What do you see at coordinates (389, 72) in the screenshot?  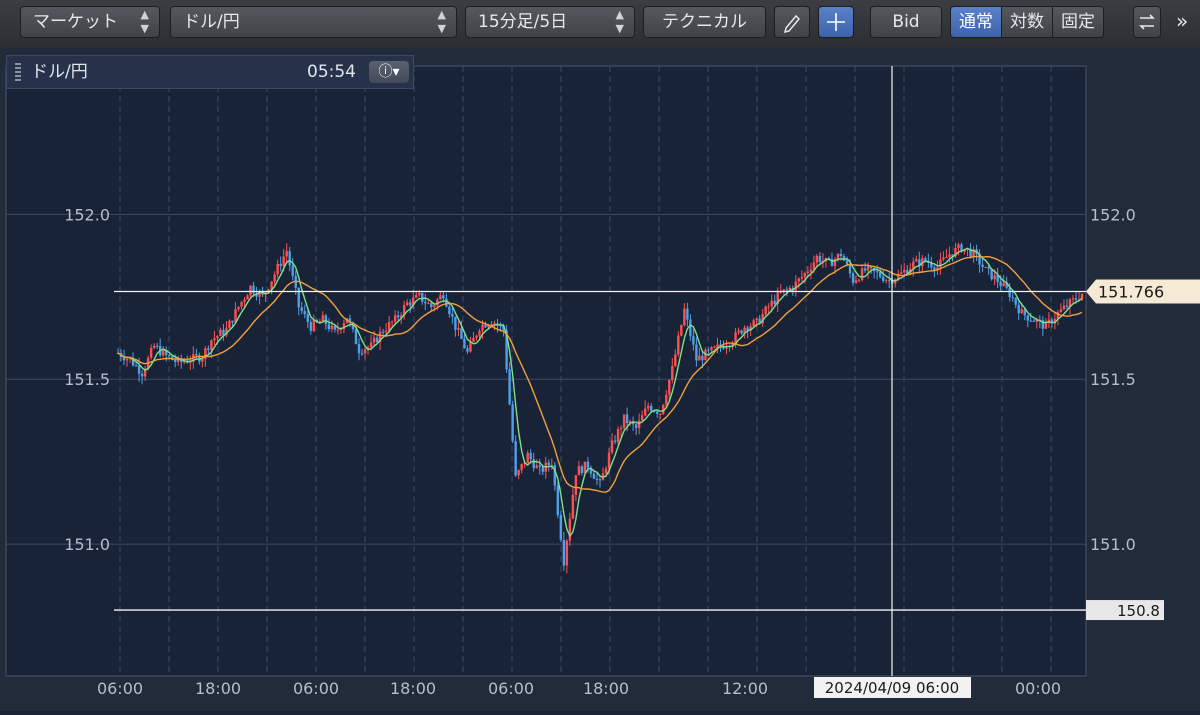 I see `info-button: ⓘ▾` at bounding box center [389, 72].